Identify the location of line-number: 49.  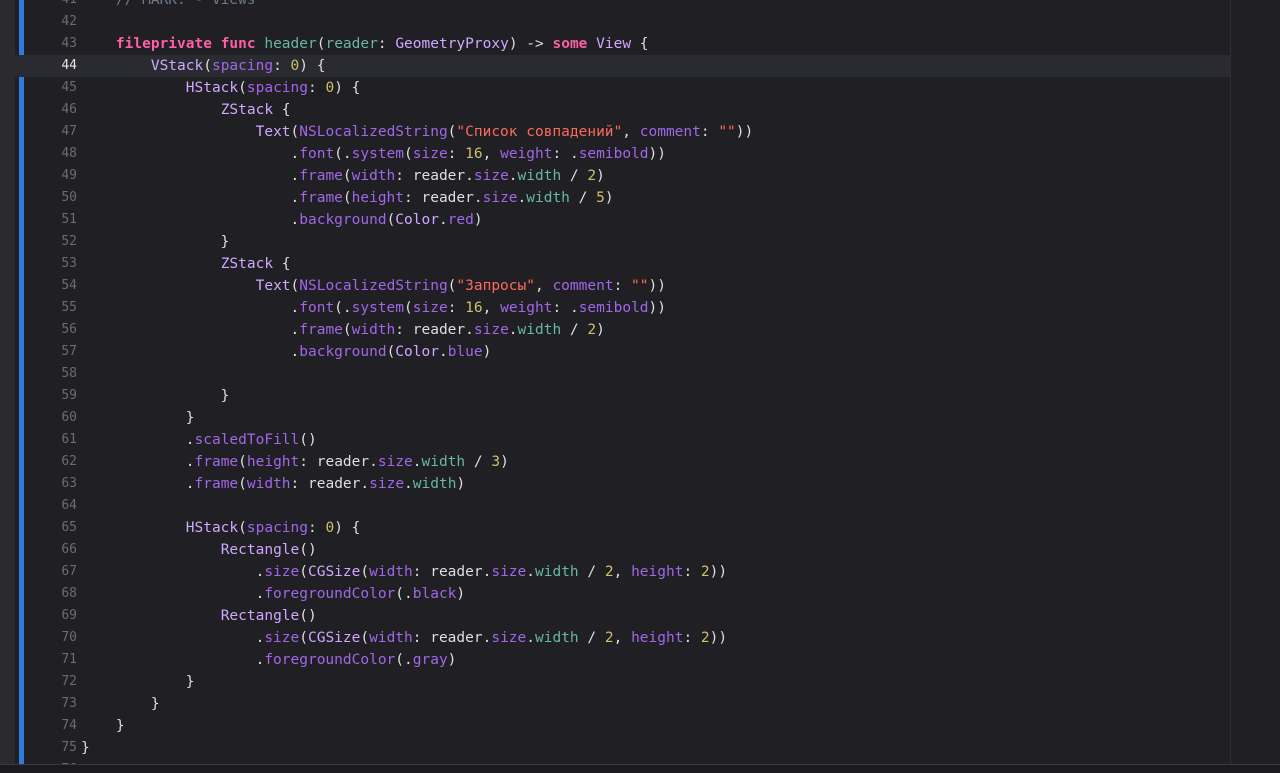
(53, 176).